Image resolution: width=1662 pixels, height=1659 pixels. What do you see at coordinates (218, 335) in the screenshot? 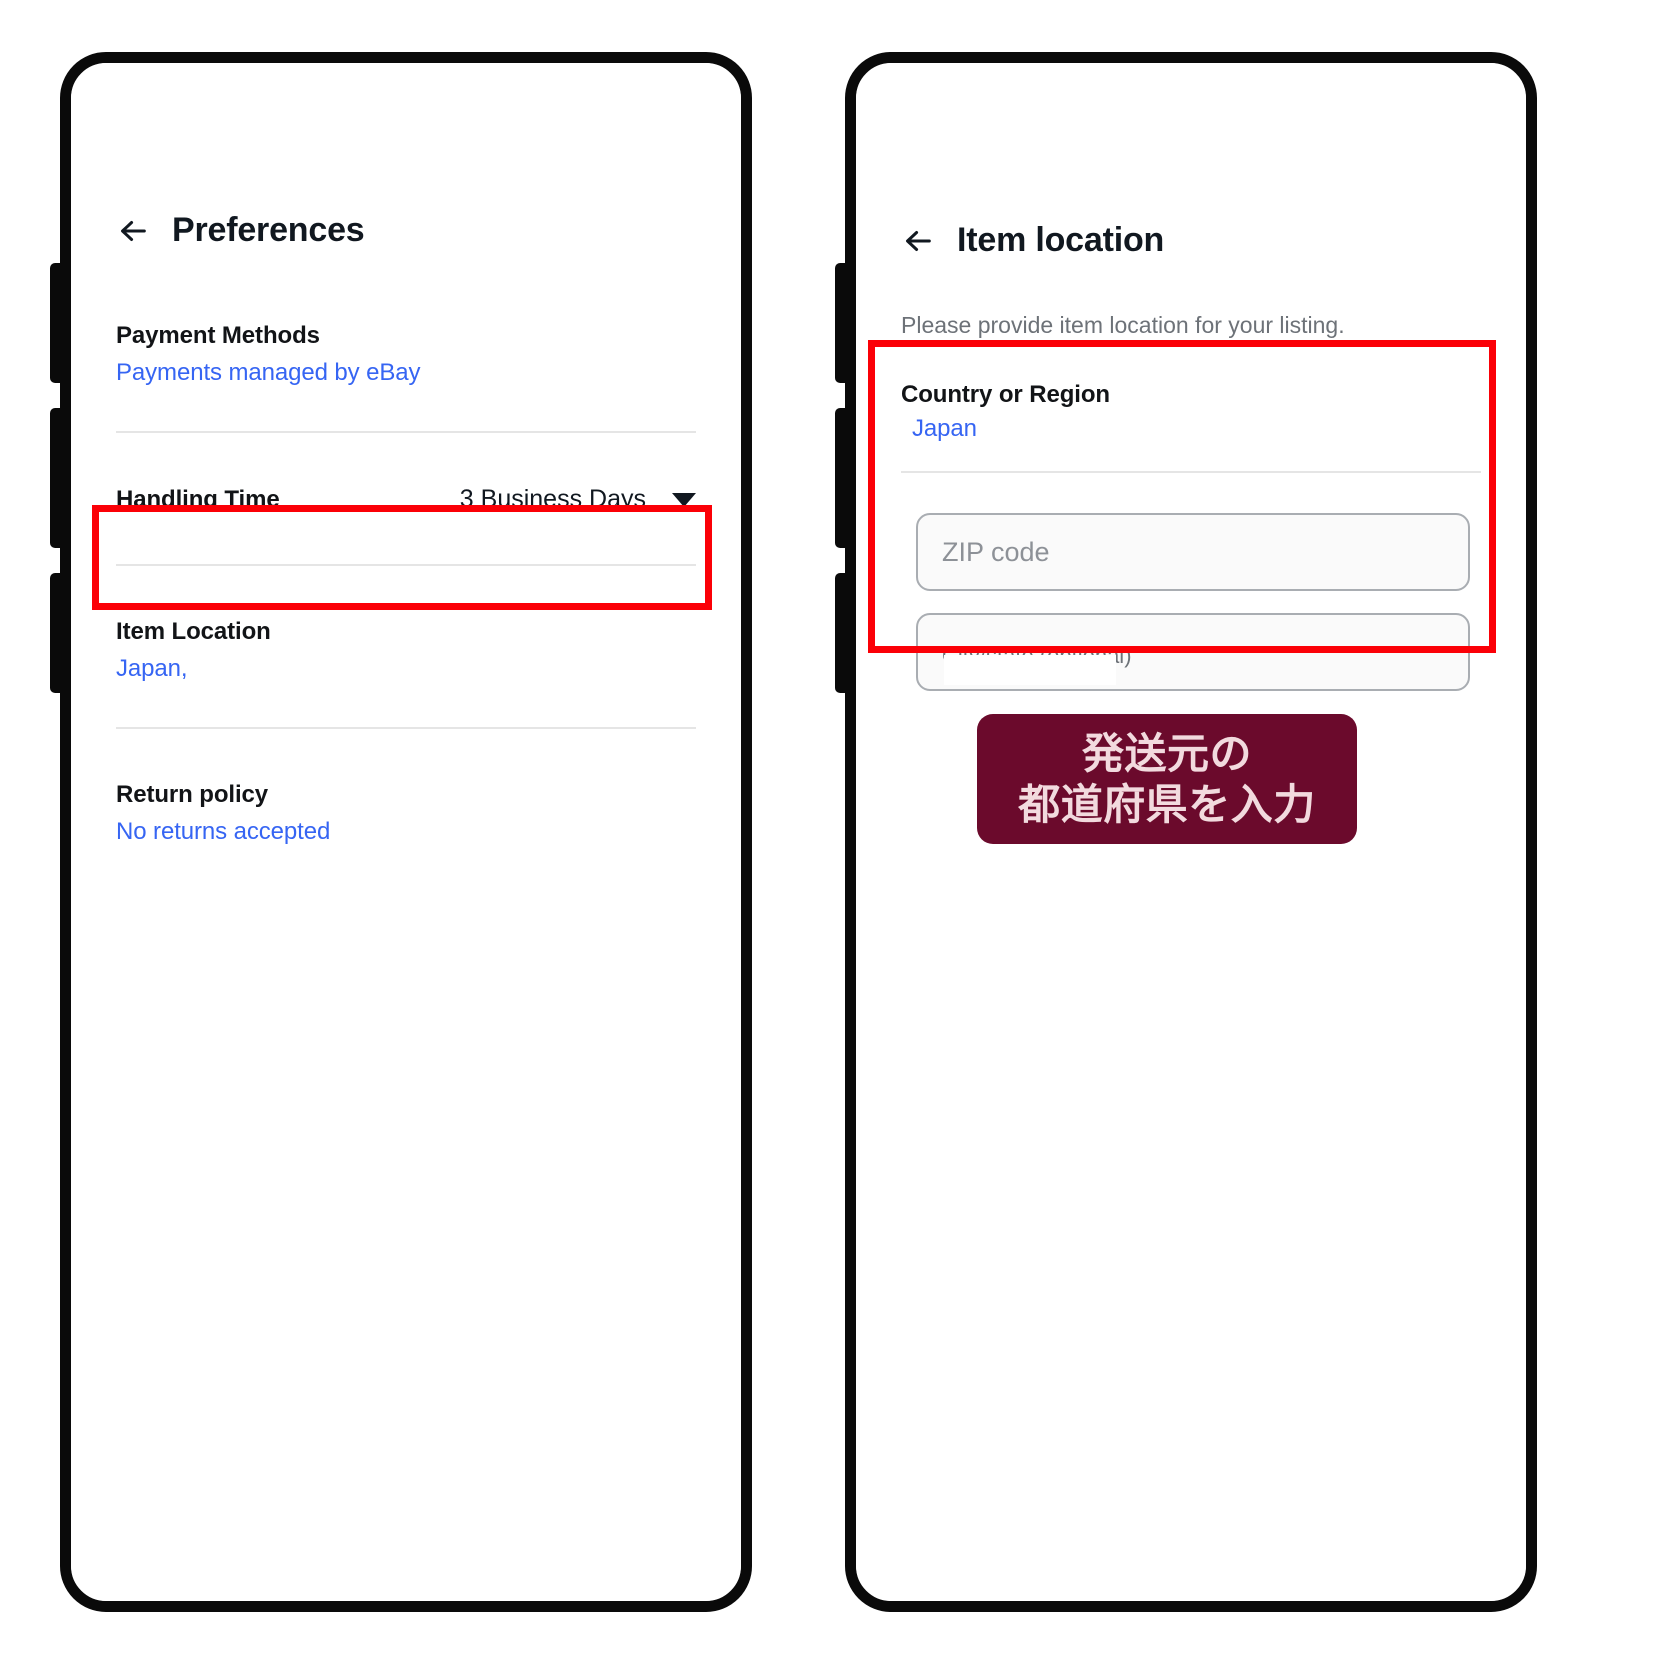
I see `row-label-payment-methods: Payment Methods` at bounding box center [218, 335].